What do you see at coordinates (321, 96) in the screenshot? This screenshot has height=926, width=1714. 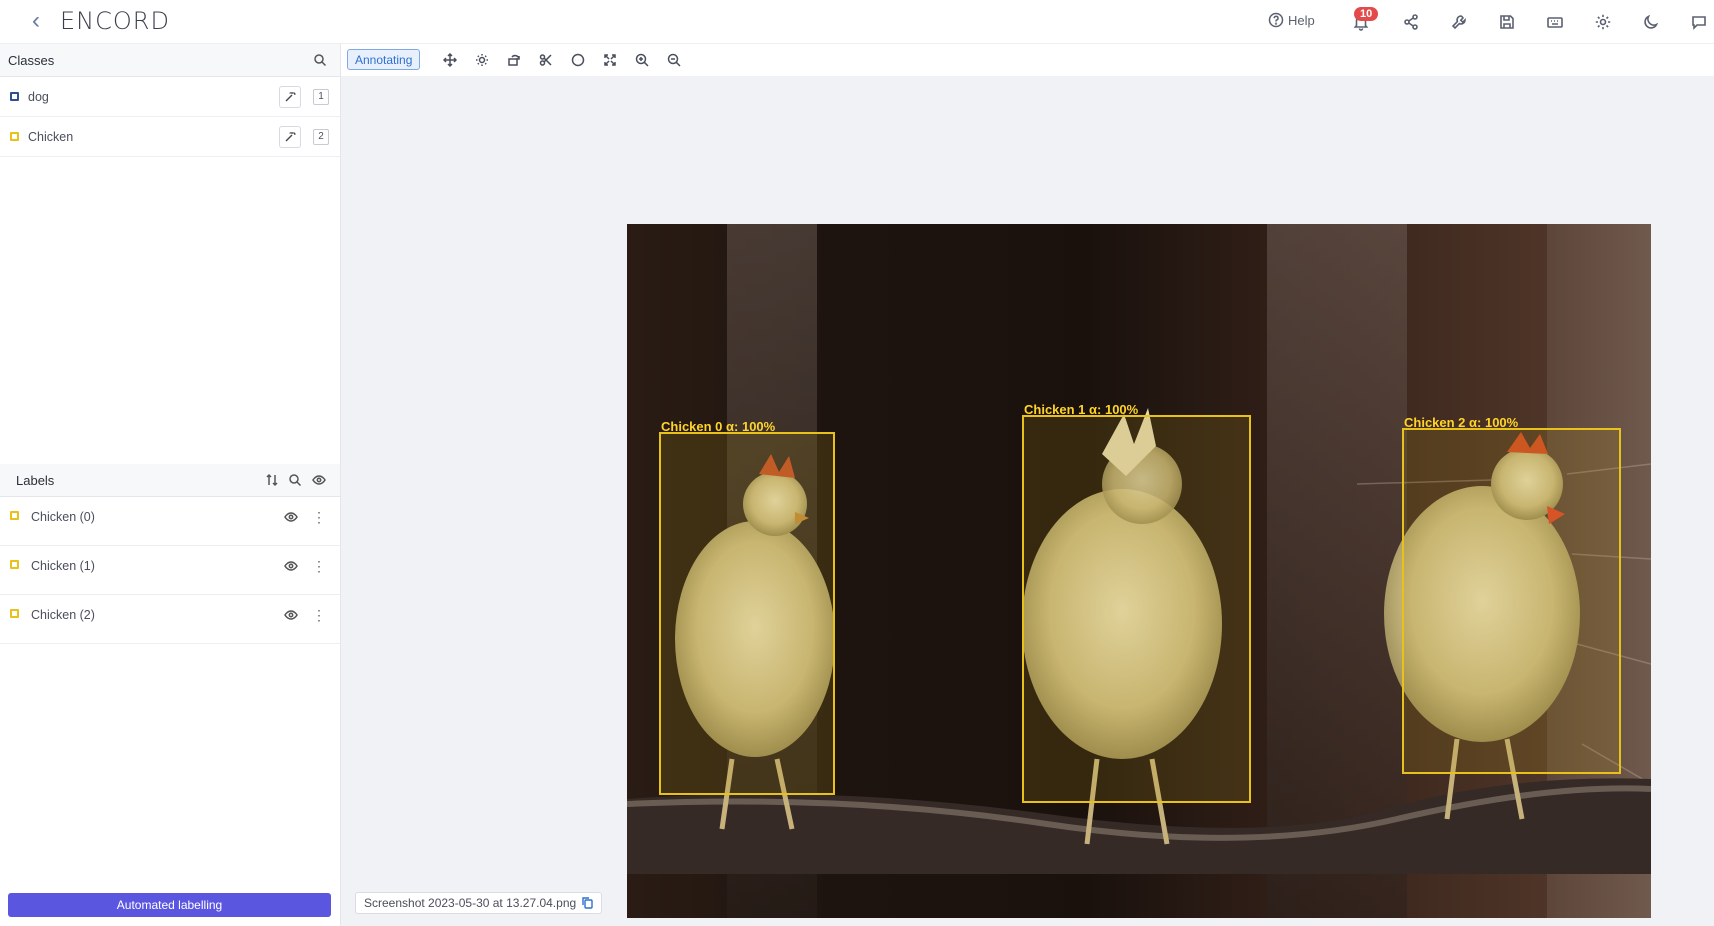 I see `hotkey-badge: 1` at bounding box center [321, 96].